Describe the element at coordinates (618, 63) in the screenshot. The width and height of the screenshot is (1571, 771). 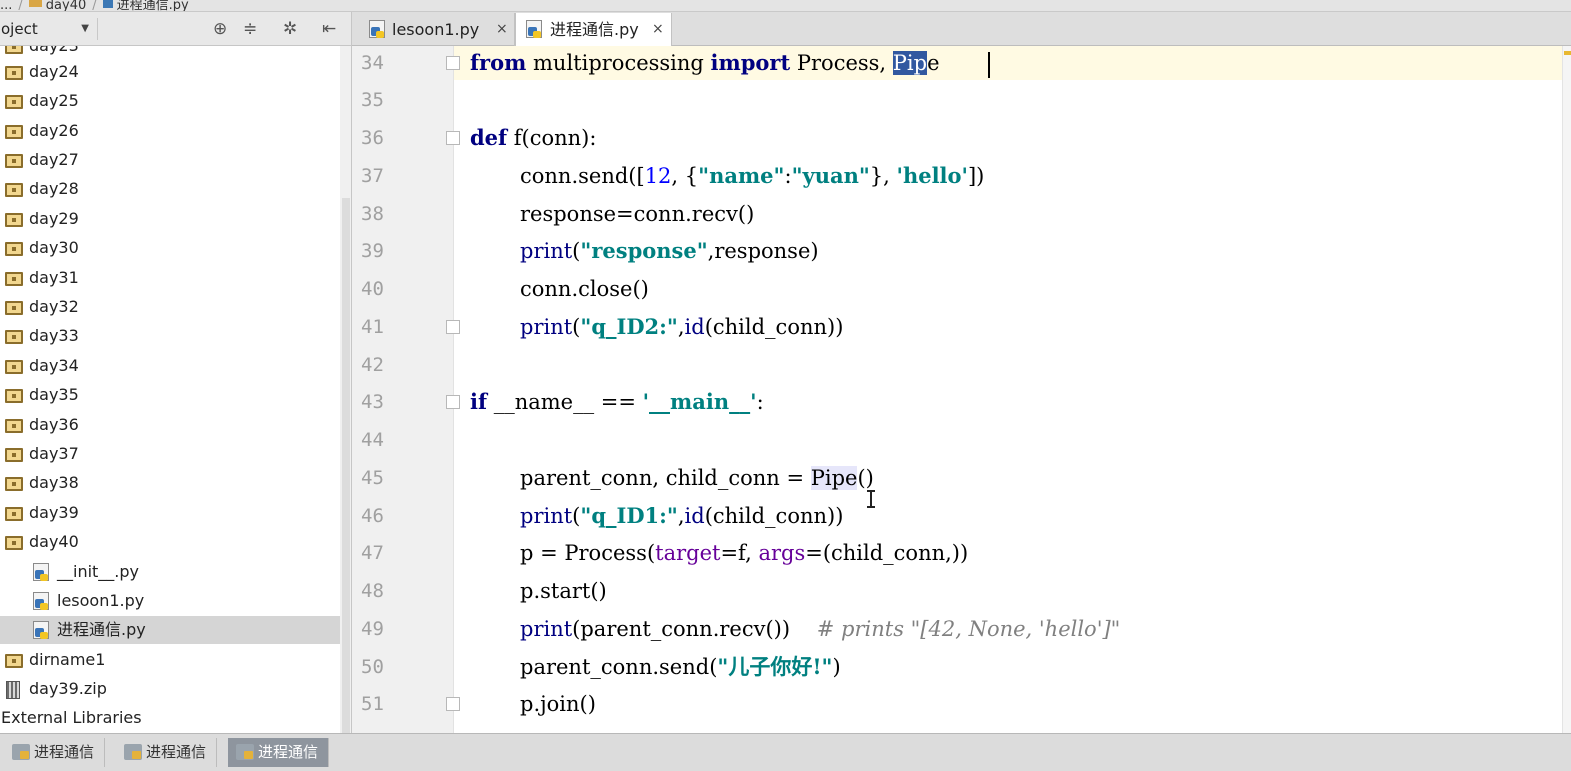
I see `code-text: multiprocessing` at that location.